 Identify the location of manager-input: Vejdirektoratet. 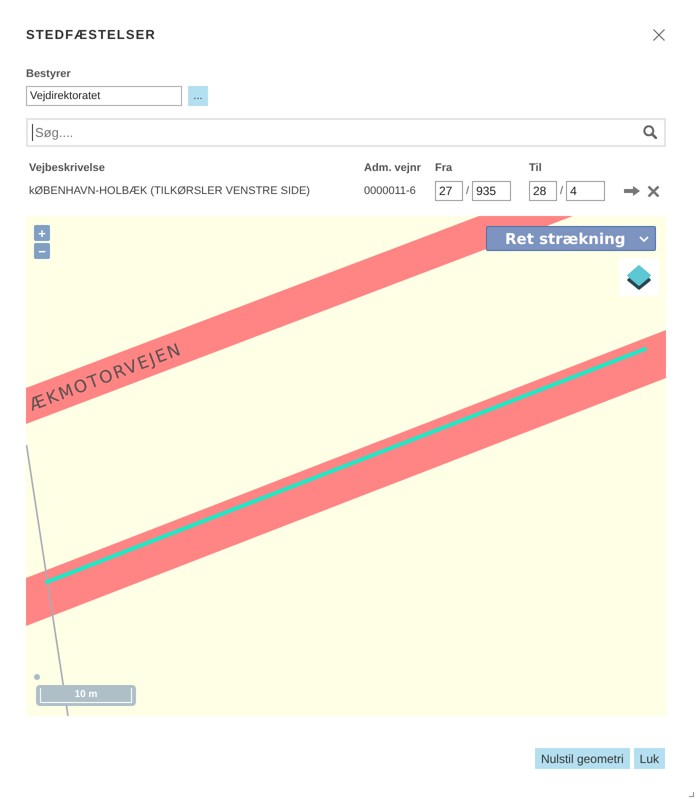
(104, 96).